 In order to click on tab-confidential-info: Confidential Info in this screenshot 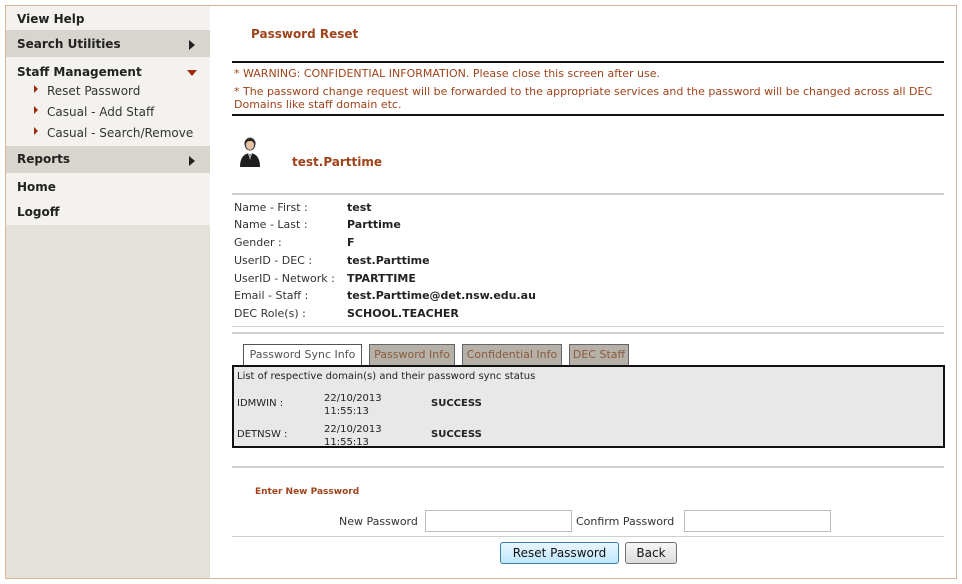, I will do `click(512, 354)`.